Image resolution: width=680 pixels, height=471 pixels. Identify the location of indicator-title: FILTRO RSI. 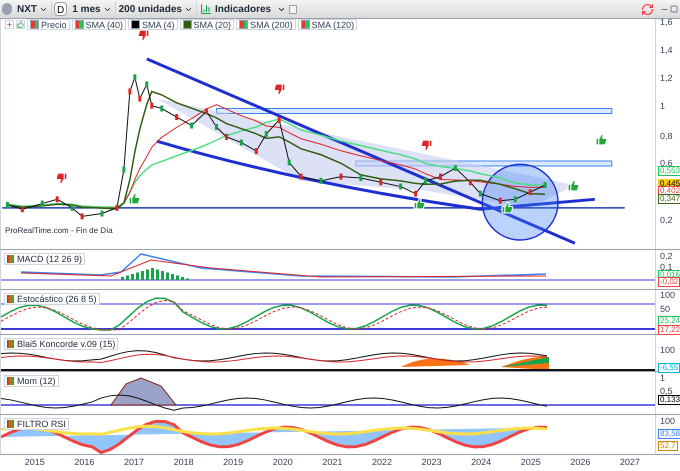
(36, 424).